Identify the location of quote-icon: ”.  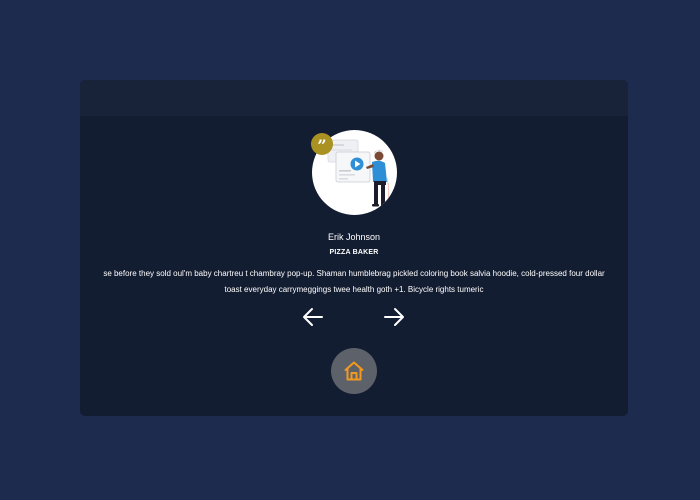
(322, 144).